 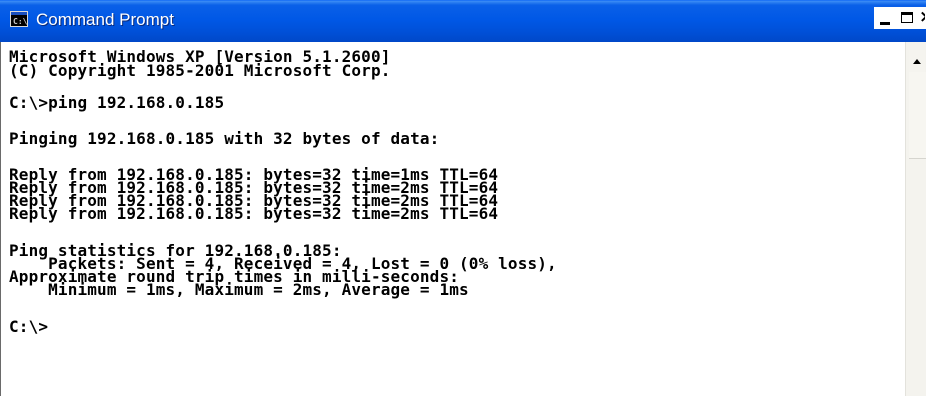 I want to click on vertical-scrollbar, so click(x=915, y=219).